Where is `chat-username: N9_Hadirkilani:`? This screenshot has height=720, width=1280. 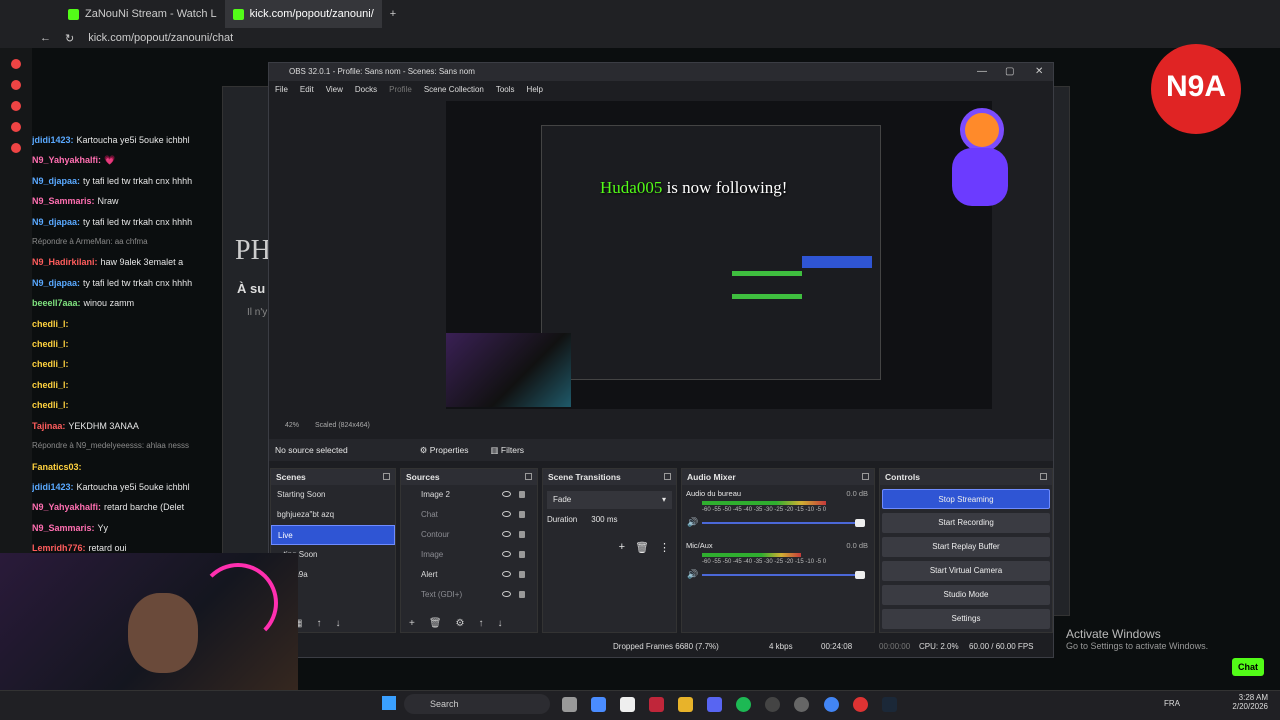
chat-username: N9_Hadirkilani: is located at coordinates (65, 262).